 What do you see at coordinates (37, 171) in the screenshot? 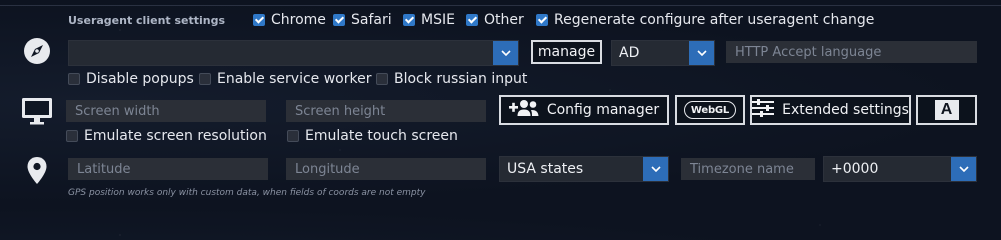
I see `location-pin-icon` at bounding box center [37, 171].